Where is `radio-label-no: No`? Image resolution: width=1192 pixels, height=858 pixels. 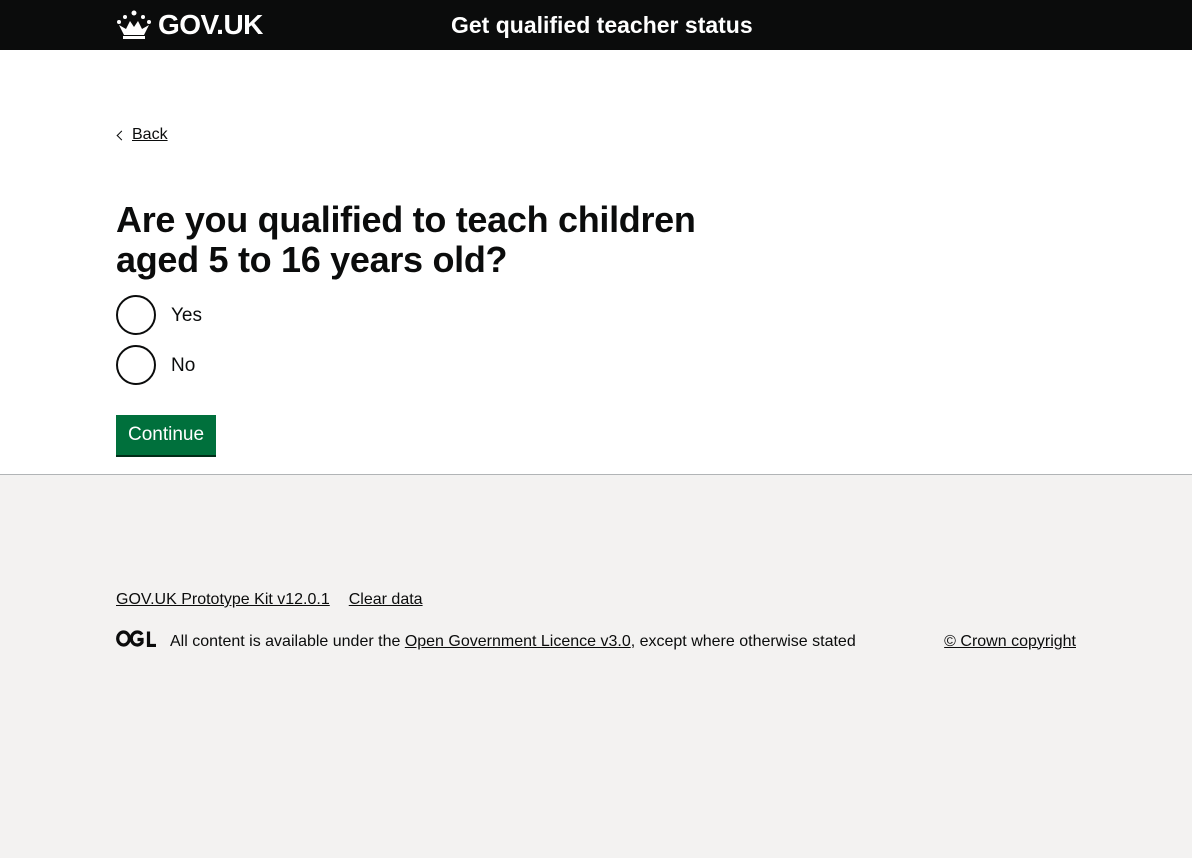
radio-label-no: No is located at coordinates (183, 365).